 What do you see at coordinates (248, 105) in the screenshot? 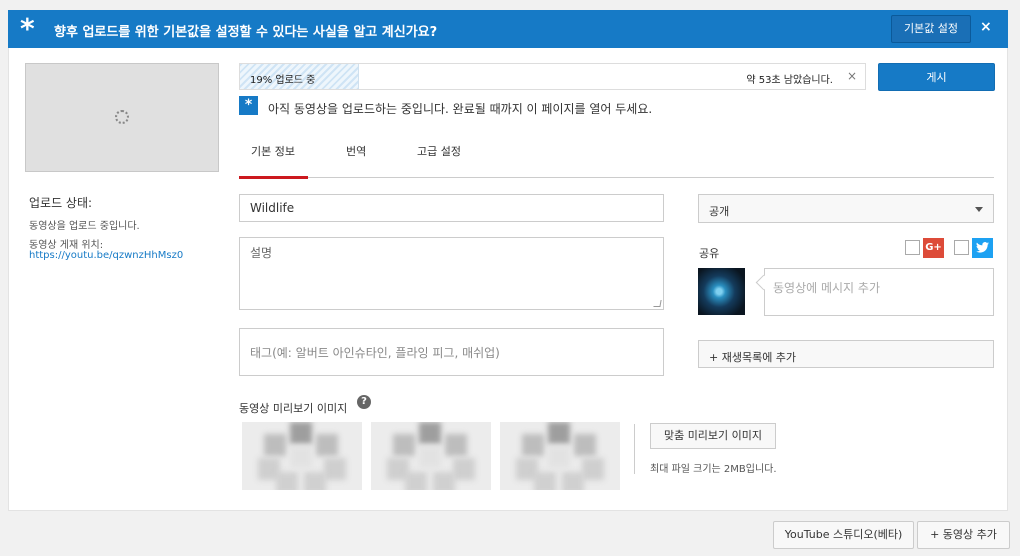
I see `star-icon: *` at bounding box center [248, 105].